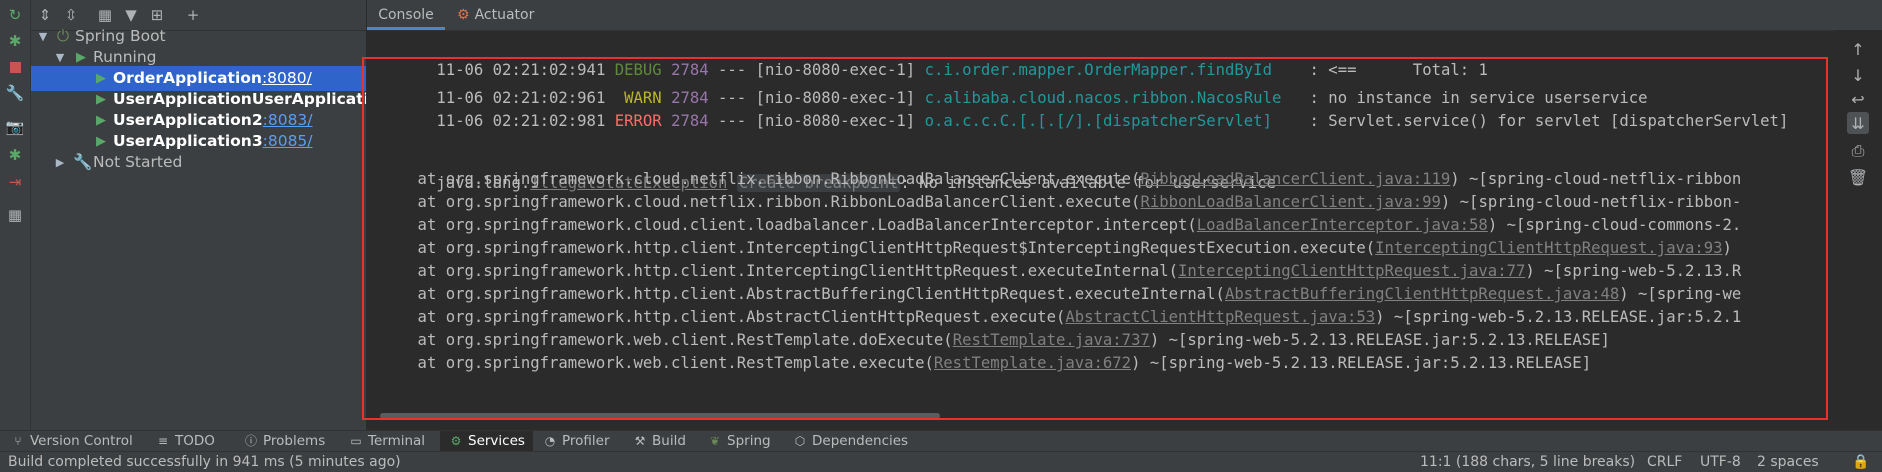  What do you see at coordinates (284, 441) in the screenshot?
I see `tab-problems: ⓘ Problems` at bounding box center [284, 441].